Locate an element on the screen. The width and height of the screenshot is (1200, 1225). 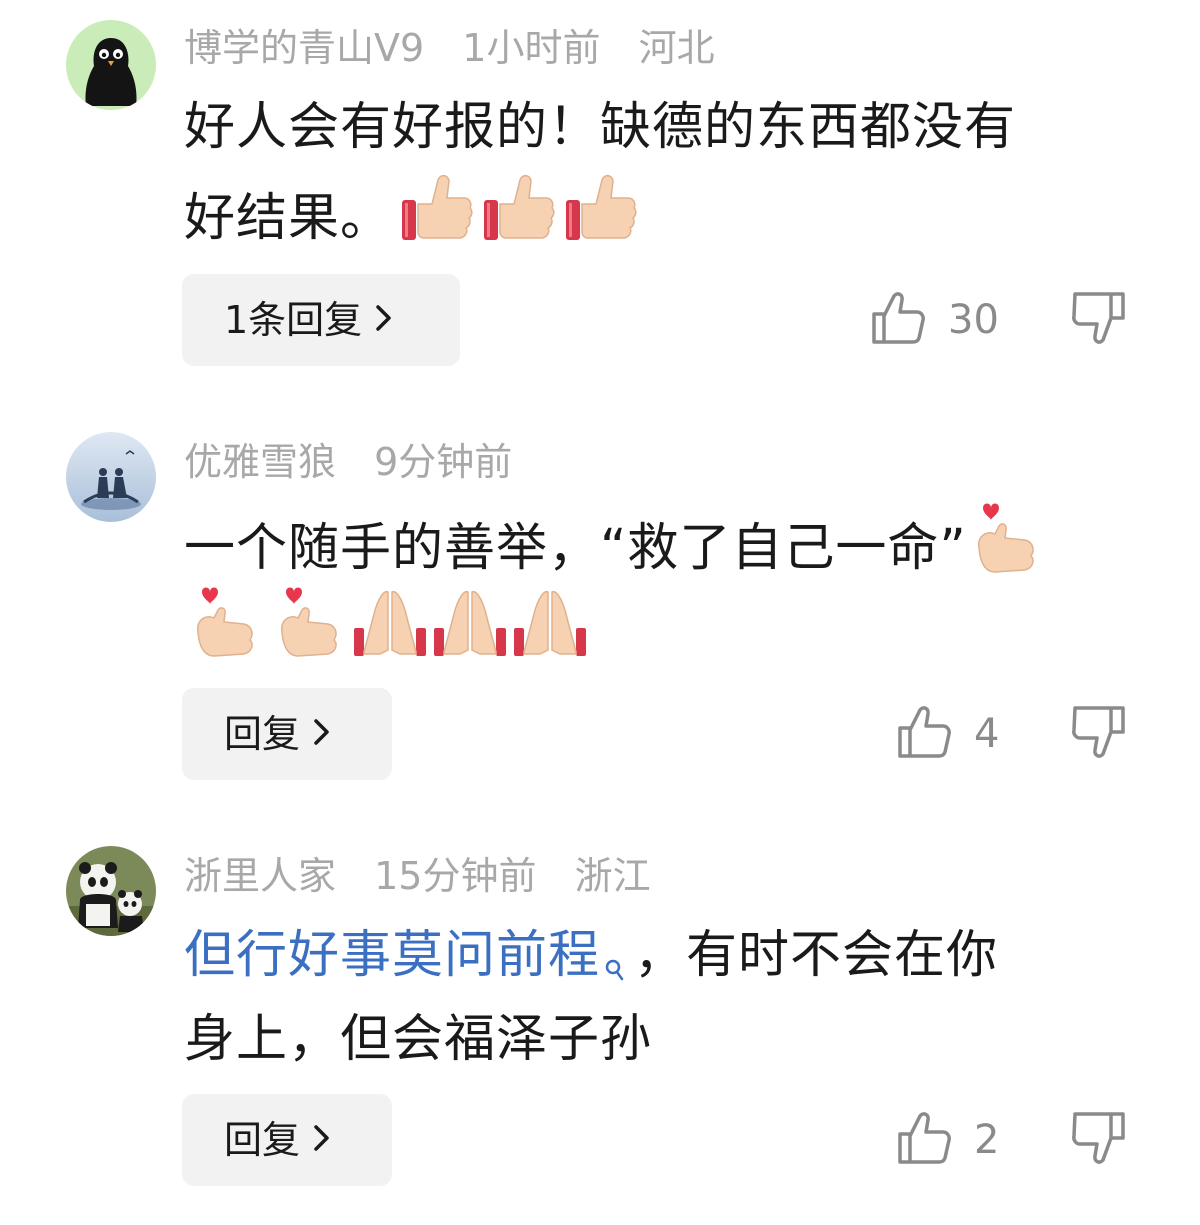
couple-bridge-avatar-icon is located at coordinates (111, 477).